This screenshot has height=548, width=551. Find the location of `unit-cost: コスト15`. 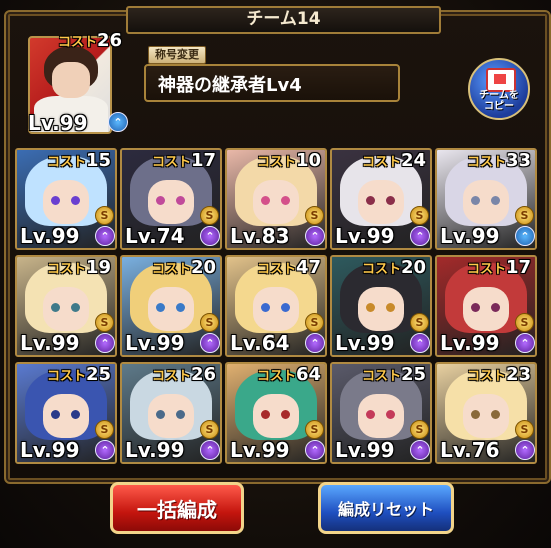

unit-cost: コスト15 is located at coordinates (79, 160).